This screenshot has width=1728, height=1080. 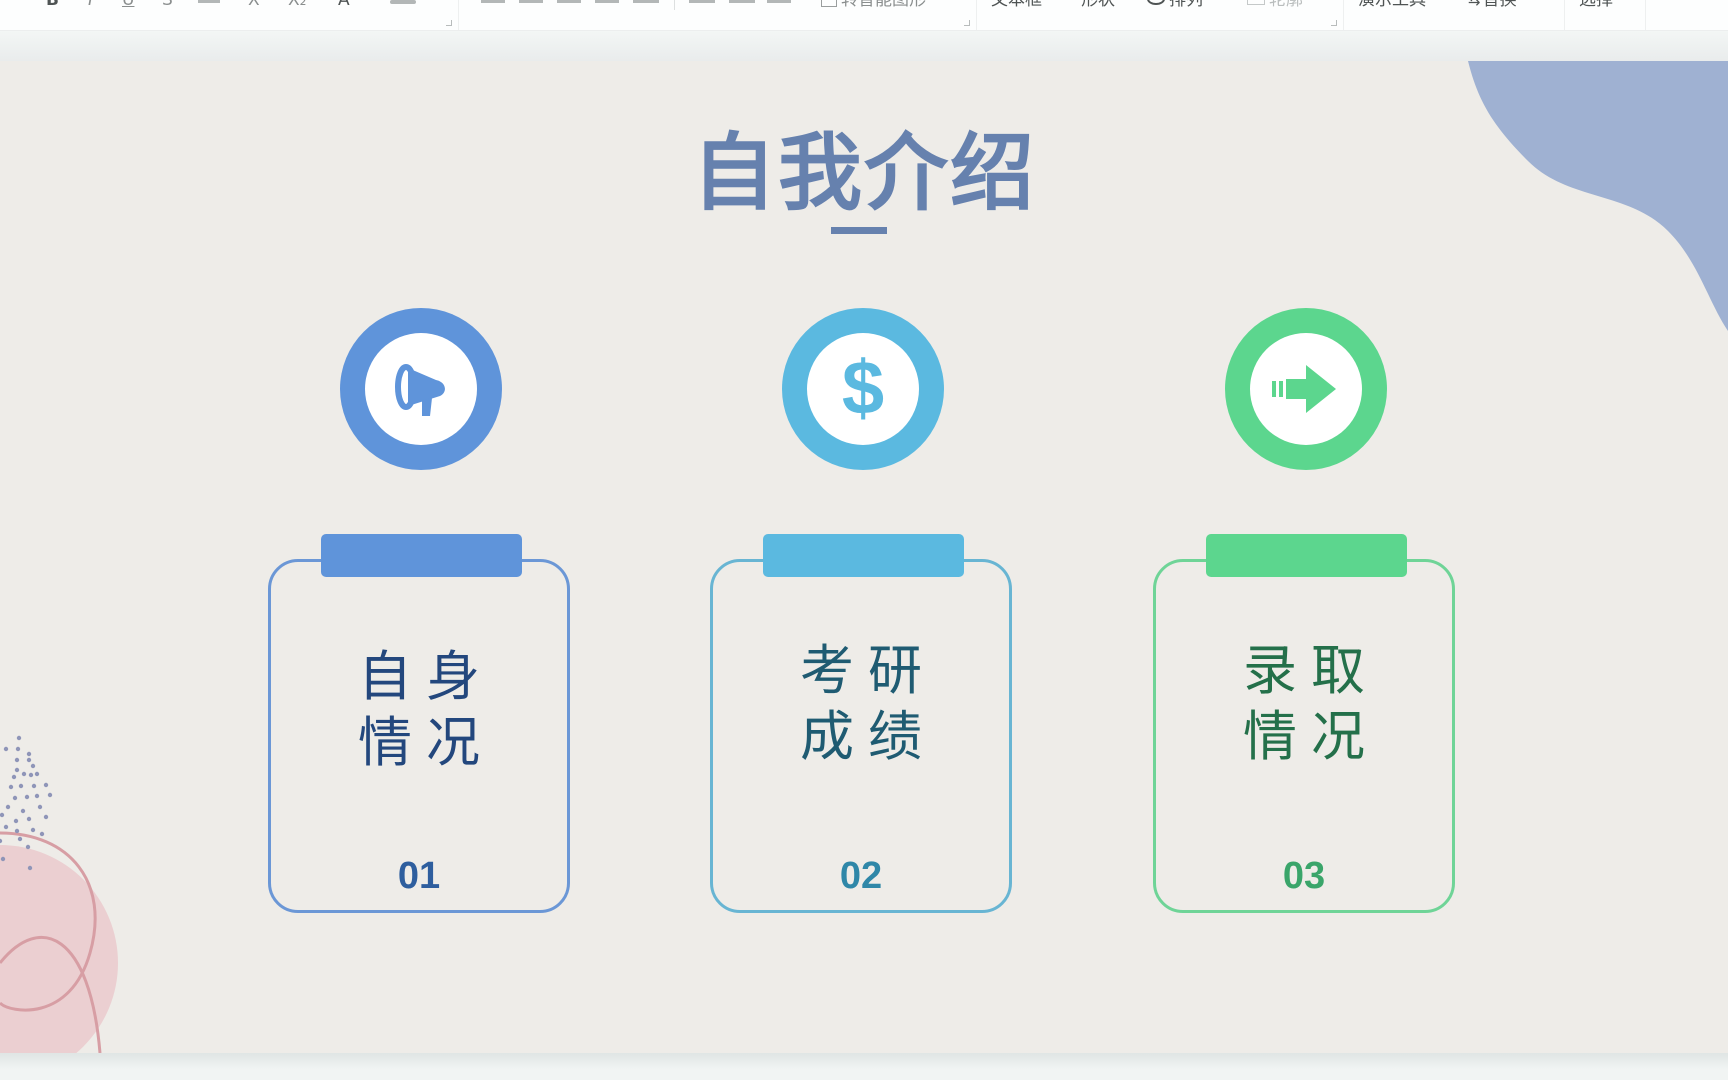 What do you see at coordinates (209, 1) in the screenshot?
I see `highlight-icon` at bounding box center [209, 1].